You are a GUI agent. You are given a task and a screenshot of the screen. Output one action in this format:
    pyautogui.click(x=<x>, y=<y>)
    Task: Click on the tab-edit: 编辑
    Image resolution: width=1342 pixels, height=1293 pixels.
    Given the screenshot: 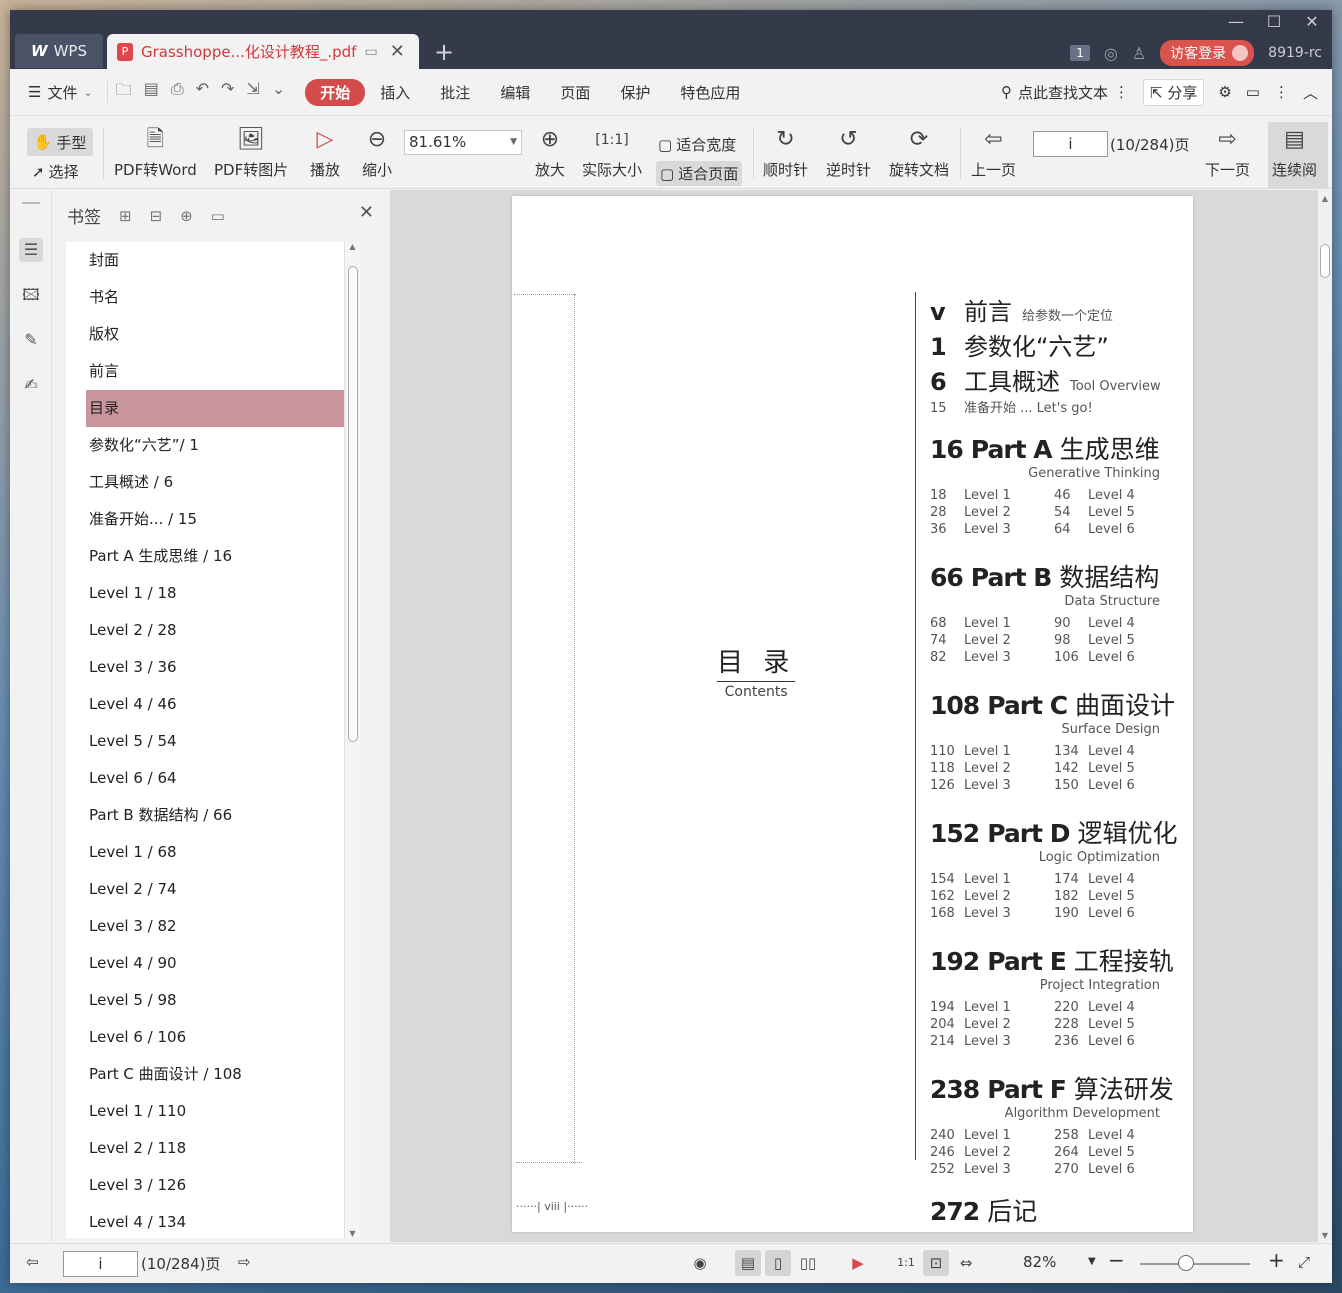 What is the action you would take?
    pyautogui.click(x=515, y=92)
    